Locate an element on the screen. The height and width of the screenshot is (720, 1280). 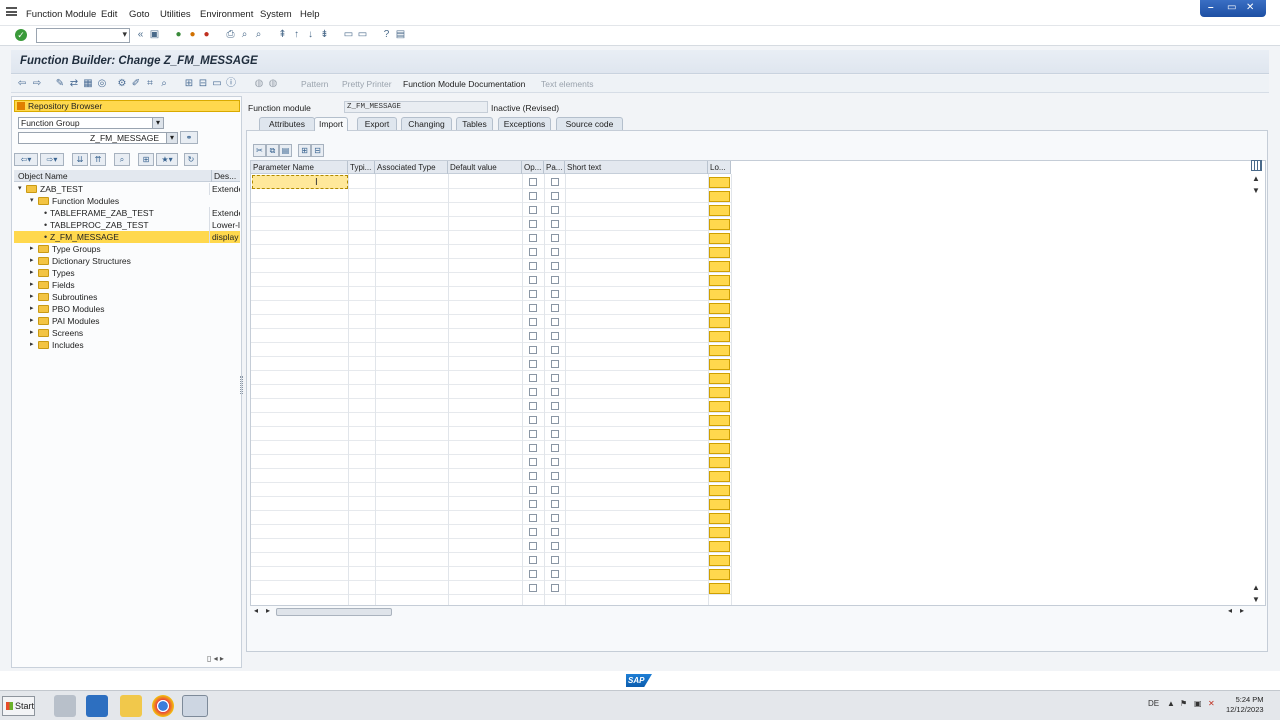
scroll-up-bottom-icon: ▲ is located at coordinates (1256, 587).